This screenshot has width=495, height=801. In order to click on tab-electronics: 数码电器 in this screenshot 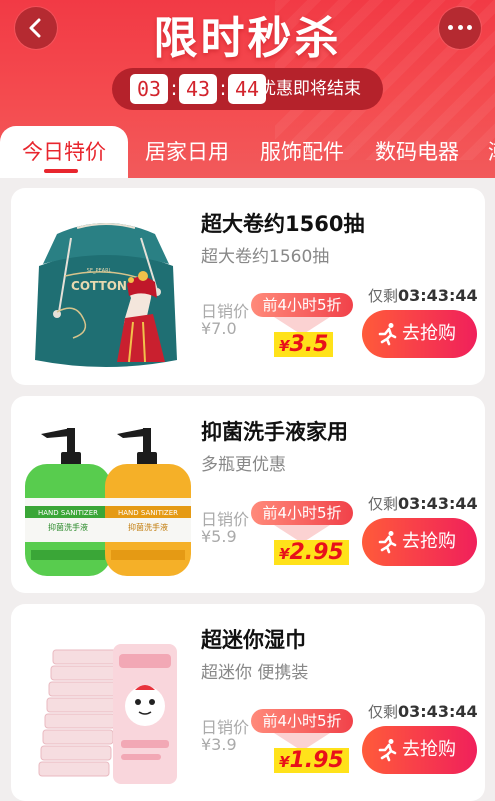, I will do `click(417, 152)`.